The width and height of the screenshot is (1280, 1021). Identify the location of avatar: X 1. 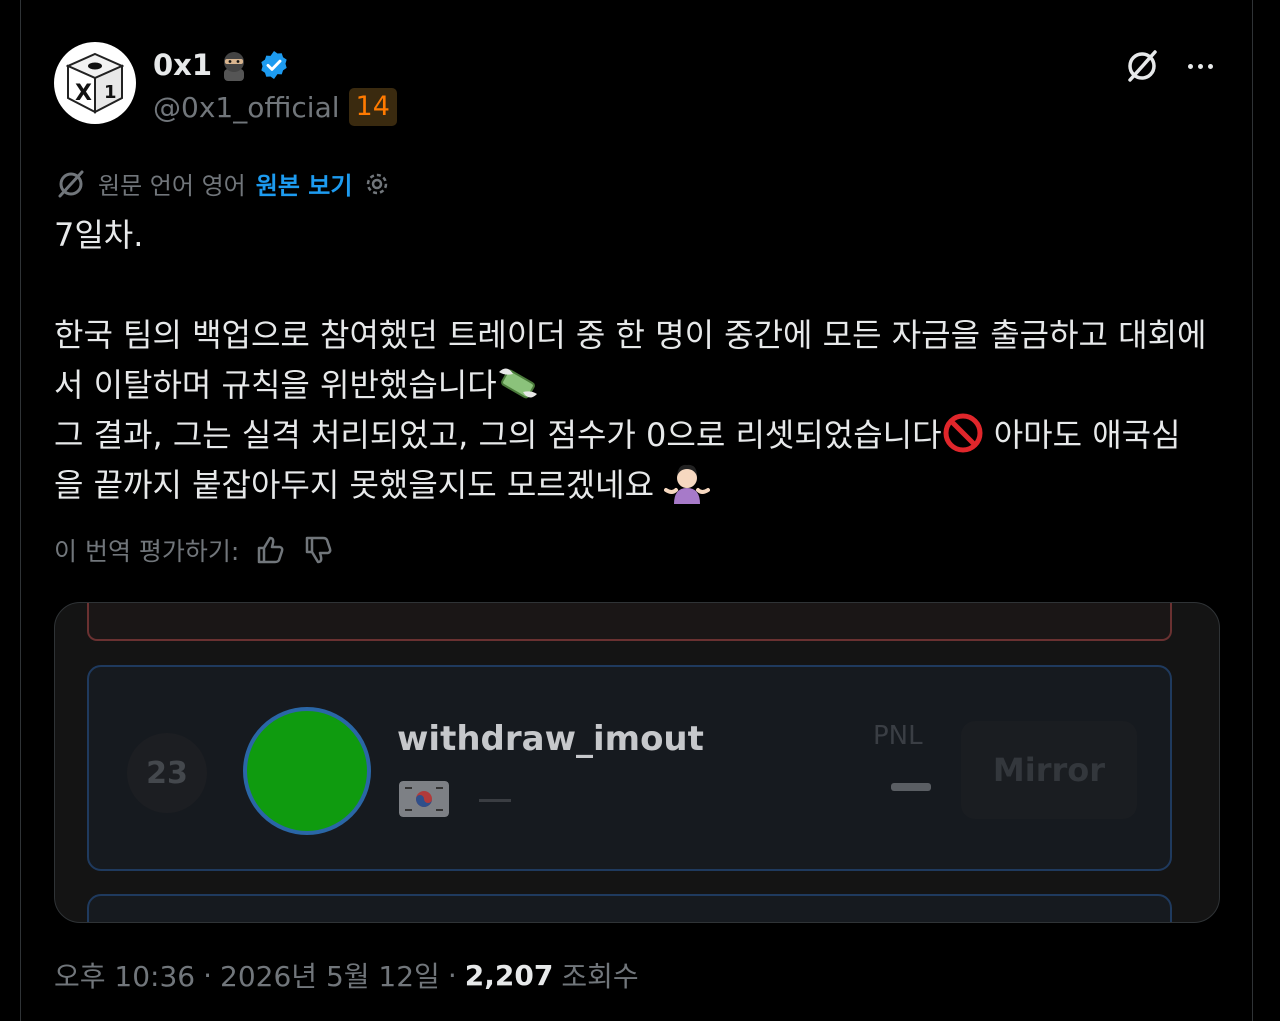
(95, 83).